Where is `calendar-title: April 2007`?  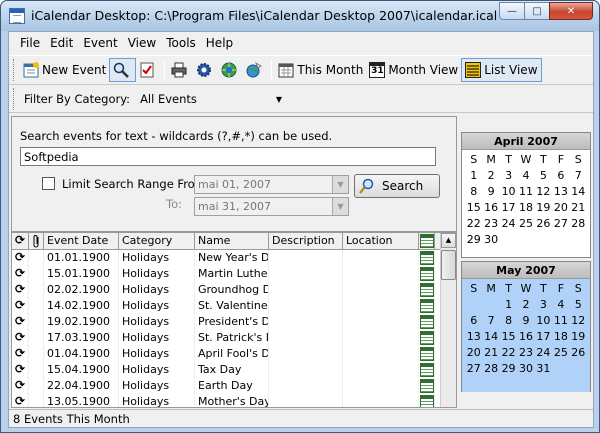
calendar-title: April 2007 is located at coordinates (526, 141).